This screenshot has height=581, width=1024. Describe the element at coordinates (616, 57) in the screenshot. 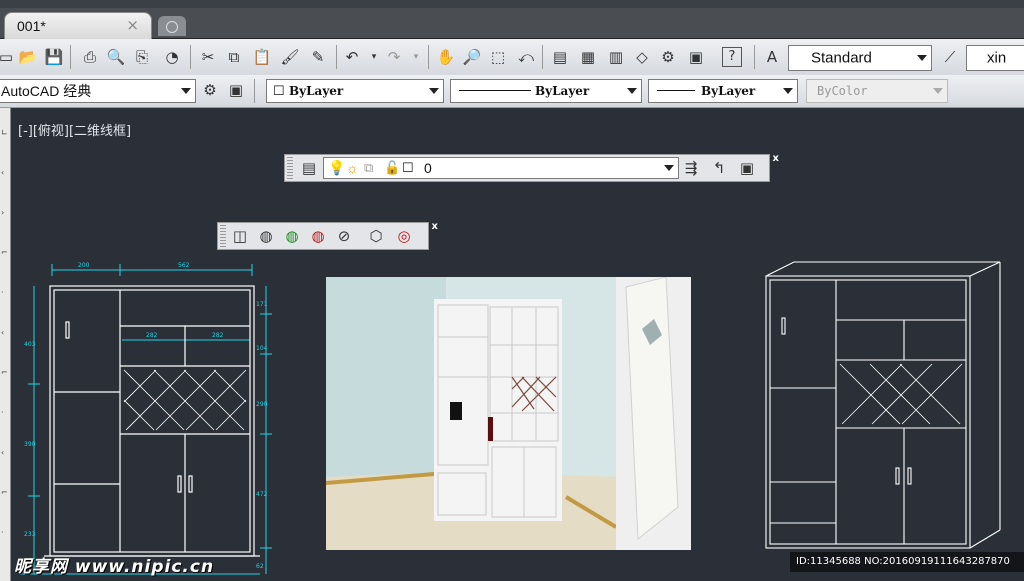

I see `tool-palettes-icon: ▥` at that location.